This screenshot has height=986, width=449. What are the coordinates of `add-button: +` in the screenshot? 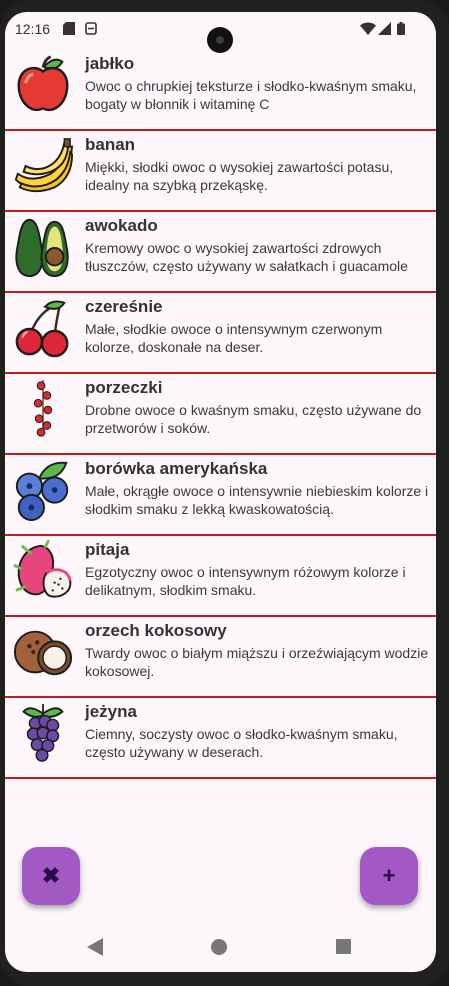 It's located at (389, 876).